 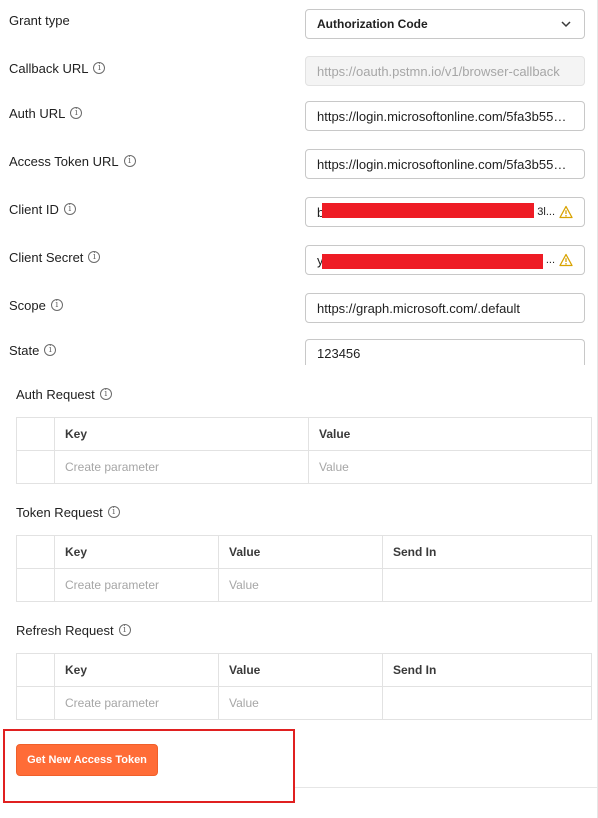 What do you see at coordinates (37, 113) in the screenshot?
I see `auth-url-label-text: Auth URL` at bounding box center [37, 113].